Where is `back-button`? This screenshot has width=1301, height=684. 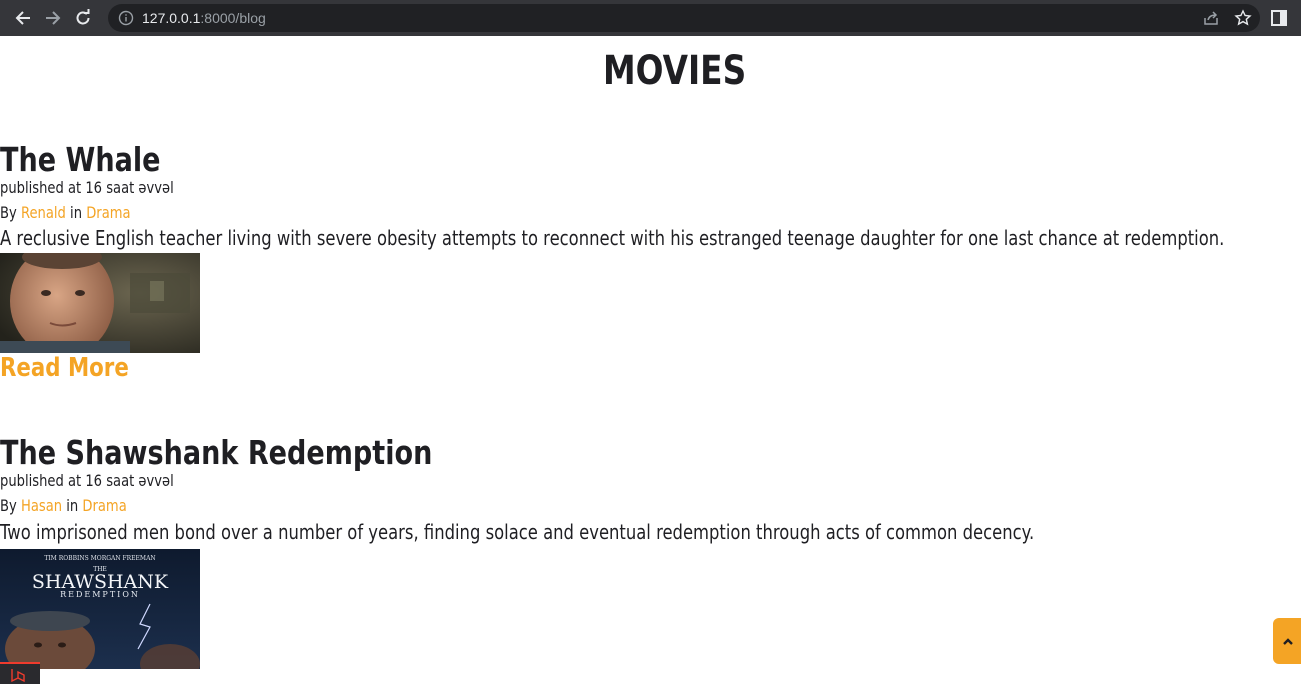
back-button is located at coordinates (23, 18).